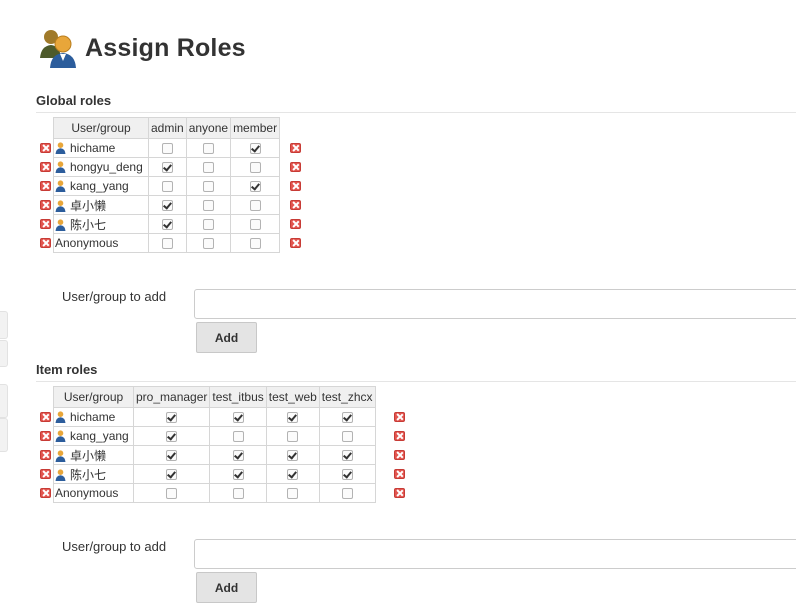 The height and width of the screenshot is (606, 796). I want to click on item-user-group-input, so click(495, 554).